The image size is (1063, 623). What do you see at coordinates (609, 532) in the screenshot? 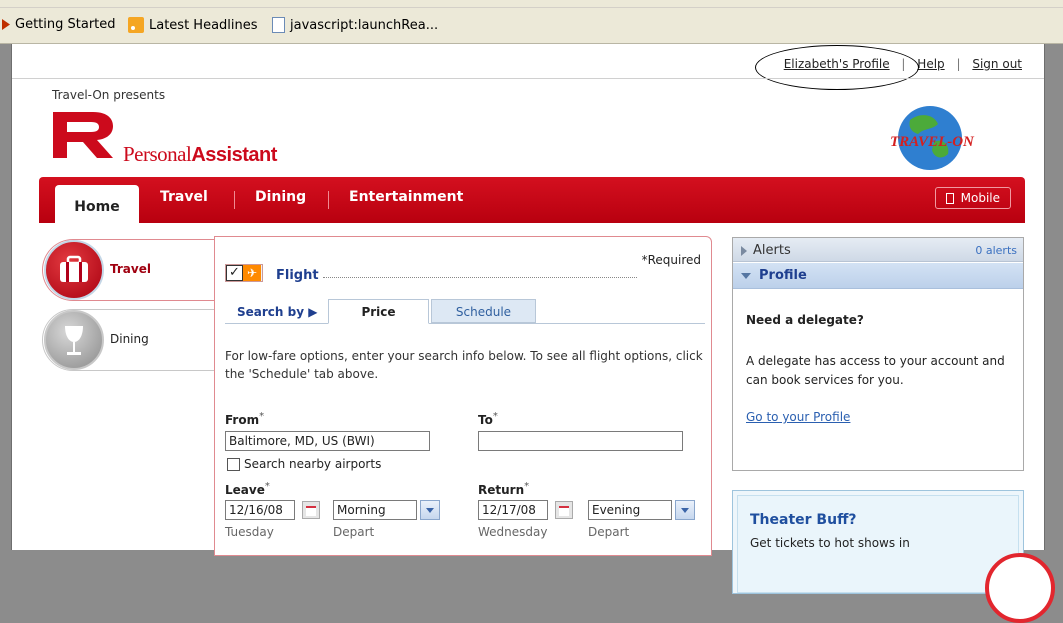
I see `return-time-sublabel: Depart` at bounding box center [609, 532].